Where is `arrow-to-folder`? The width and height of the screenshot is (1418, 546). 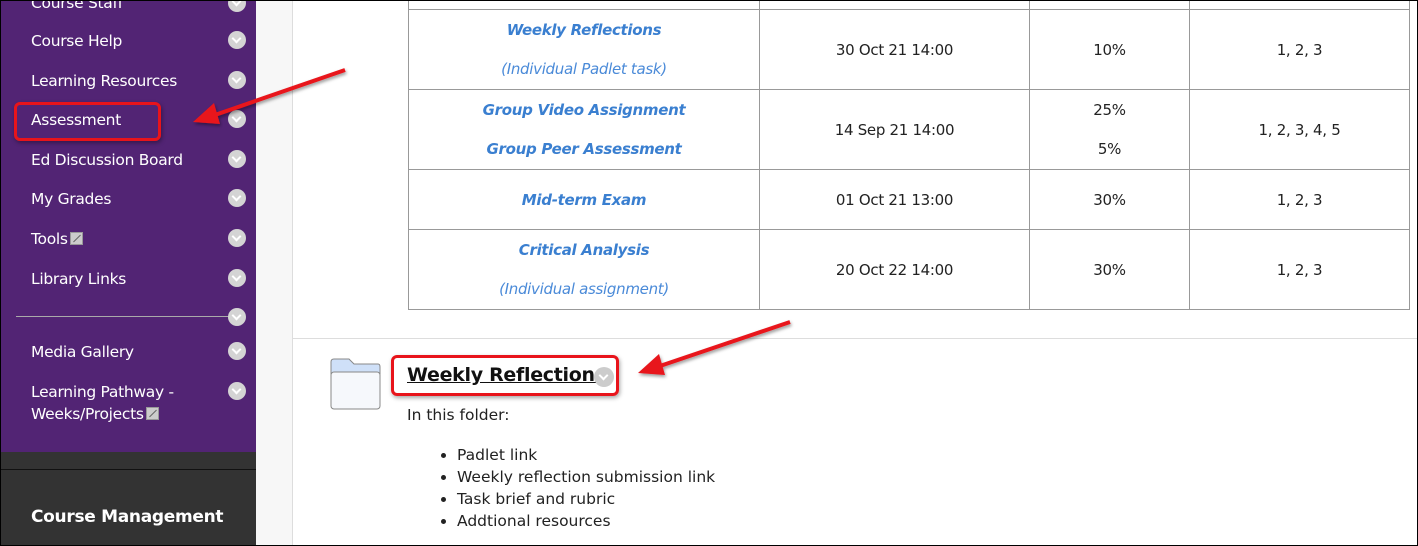 arrow-to-folder is located at coordinates (714, 347).